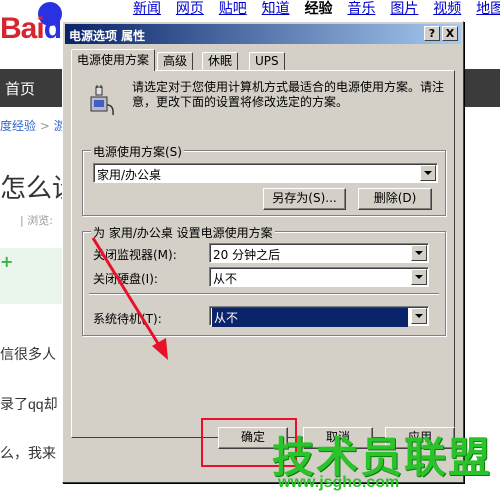 The width and height of the screenshot is (500, 495). I want to click on power-plug-icon, so click(102, 100).